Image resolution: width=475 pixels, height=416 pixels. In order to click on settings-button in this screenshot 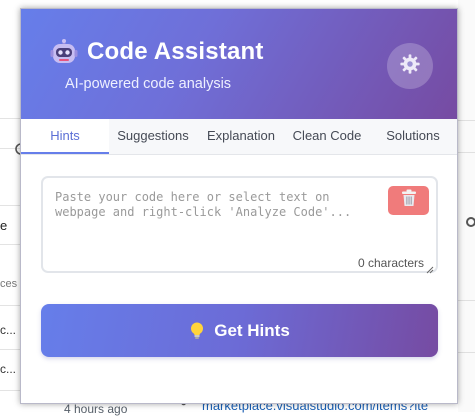, I will do `click(410, 66)`.